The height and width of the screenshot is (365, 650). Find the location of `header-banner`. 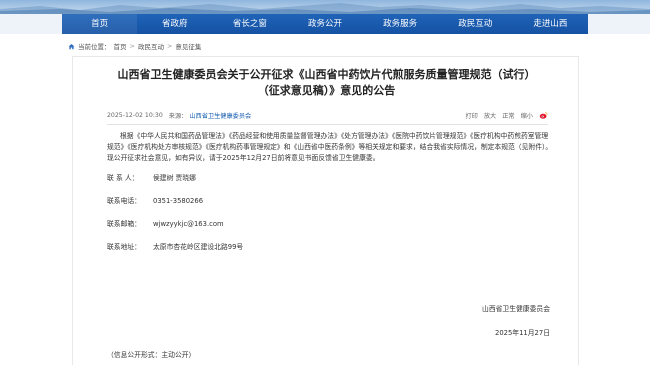

header-banner is located at coordinates (325, 7).